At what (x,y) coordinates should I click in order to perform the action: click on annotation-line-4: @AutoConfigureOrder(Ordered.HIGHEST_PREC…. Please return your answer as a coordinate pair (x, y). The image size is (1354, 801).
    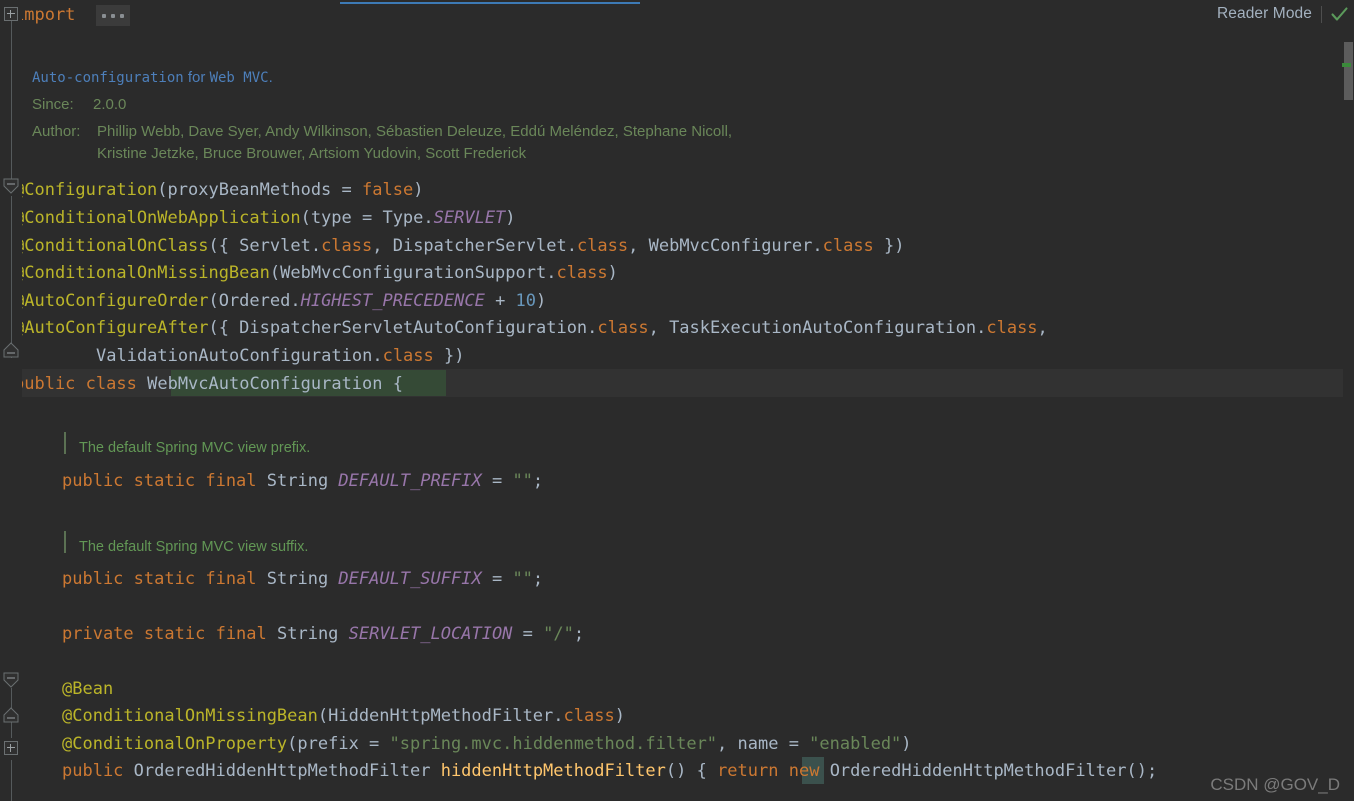
    Looking at the image, I should click on (280, 302).